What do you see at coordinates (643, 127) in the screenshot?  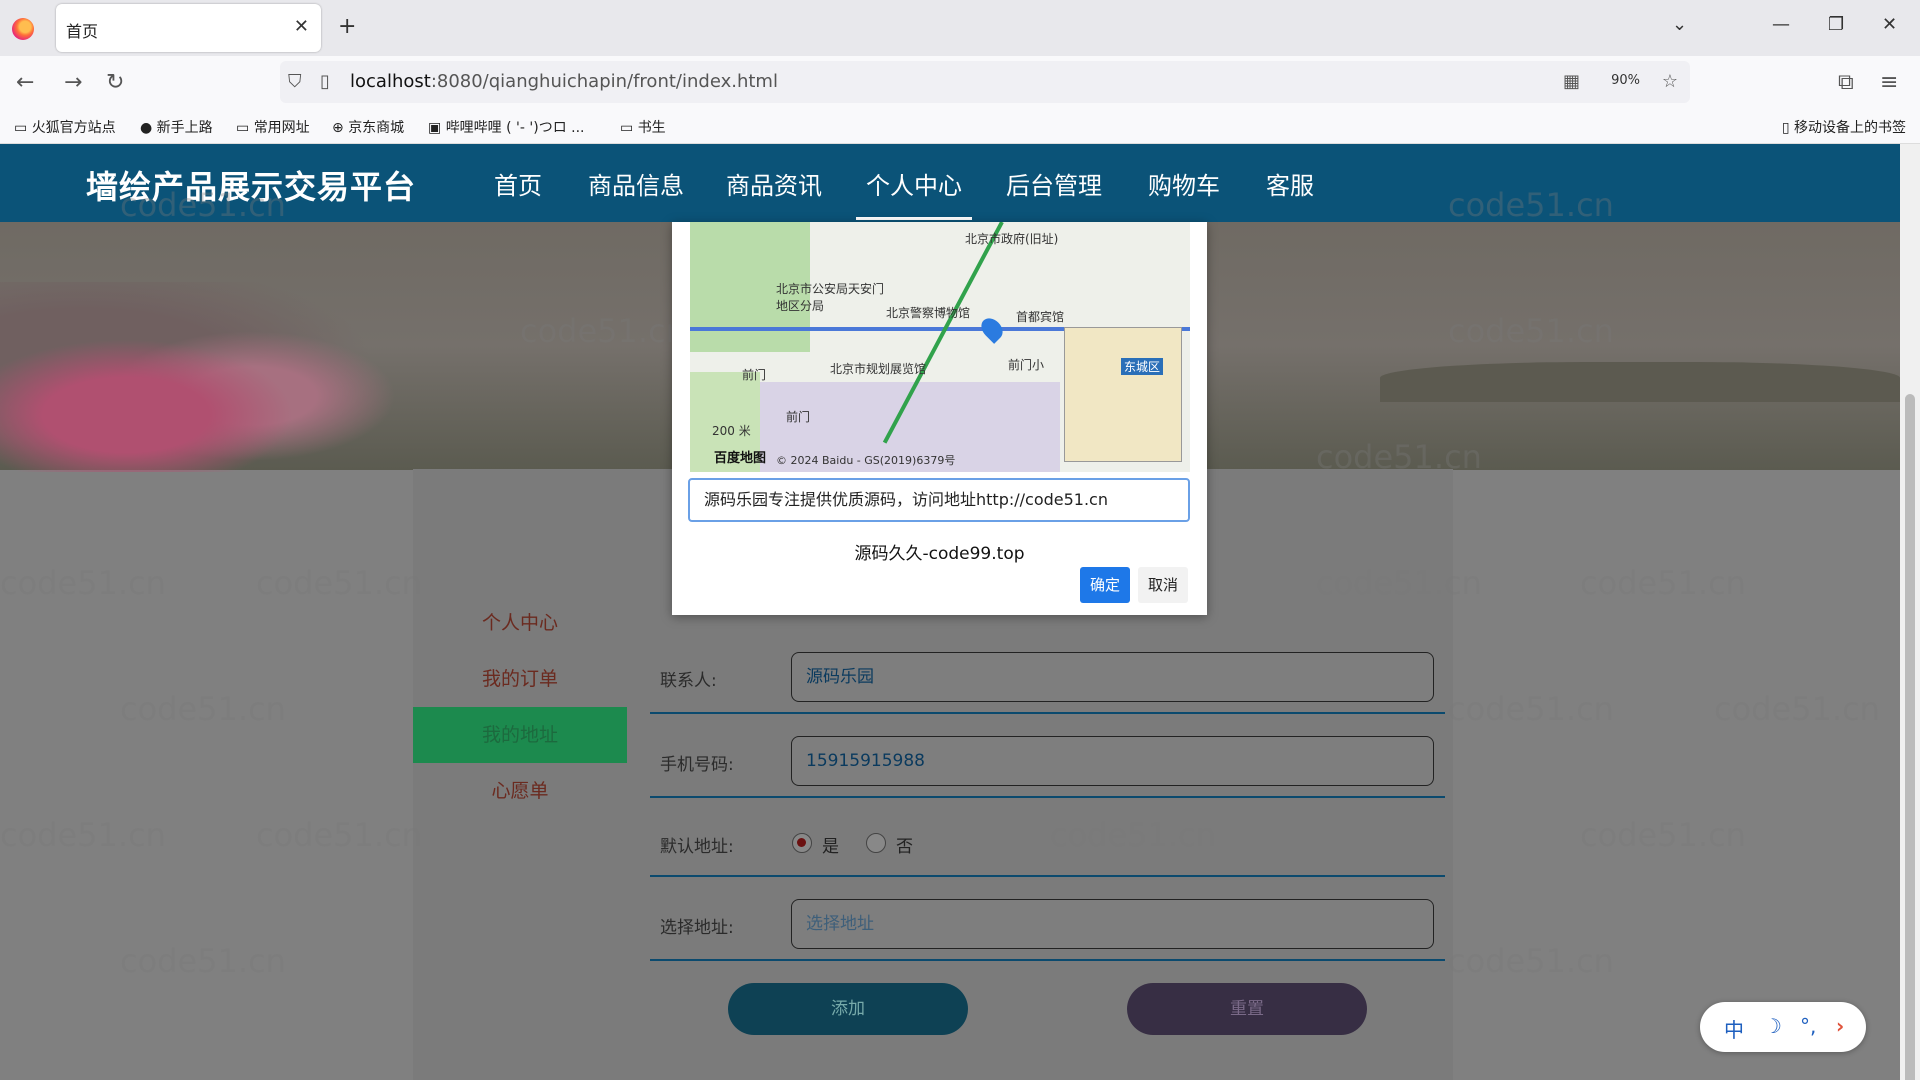 I see `bookmark-item: ▭ 书生` at bounding box center [643, 127].